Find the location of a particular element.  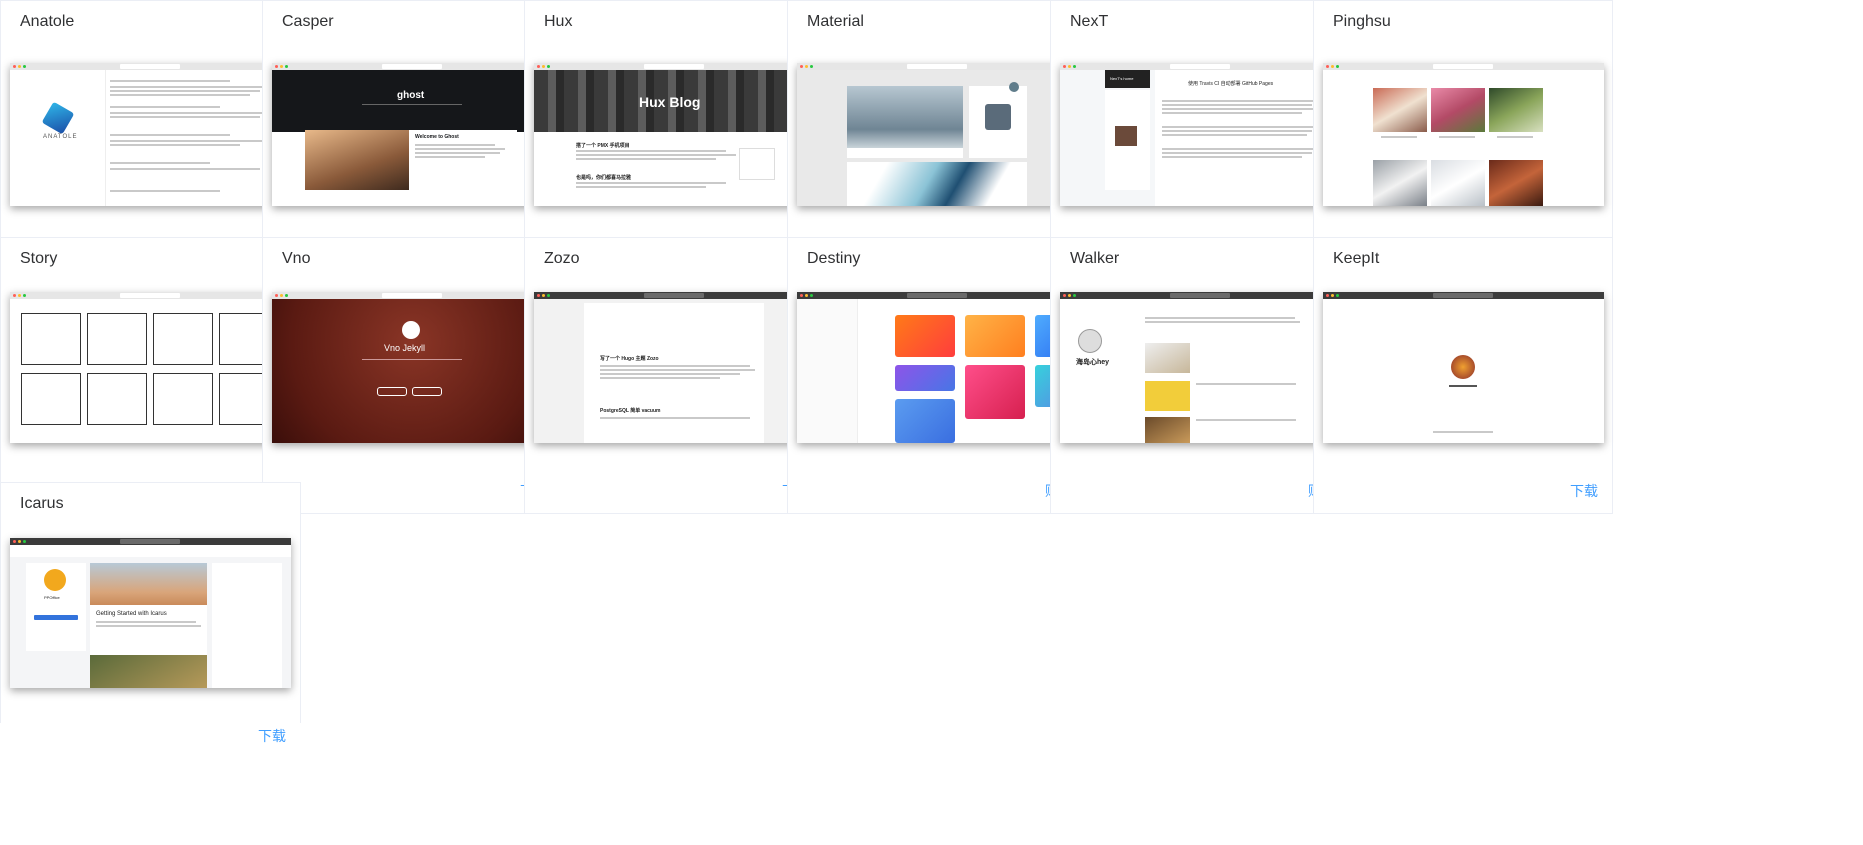

theme-preview: 写了一个 Hugo 主题 Zozo PostgreSQL 简单 vacuum is located at coordinates (674, 367).